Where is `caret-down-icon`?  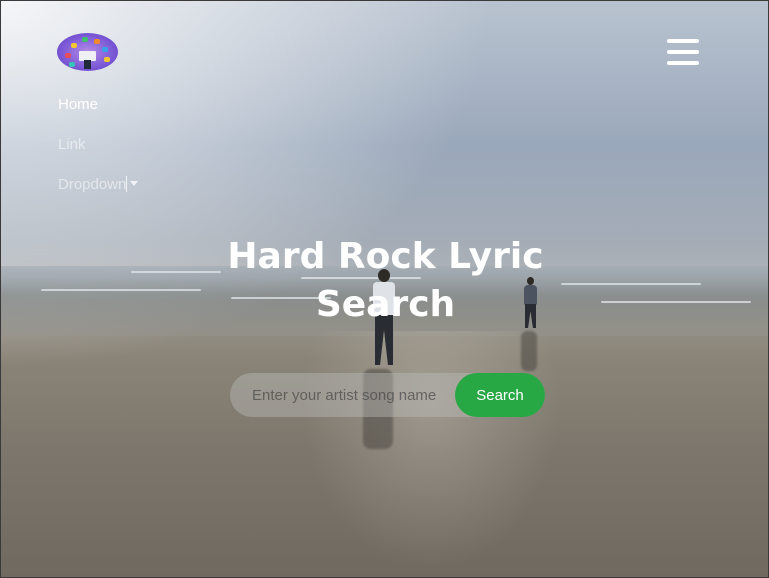
caret-down-icon is located at coordinates (134, 183).